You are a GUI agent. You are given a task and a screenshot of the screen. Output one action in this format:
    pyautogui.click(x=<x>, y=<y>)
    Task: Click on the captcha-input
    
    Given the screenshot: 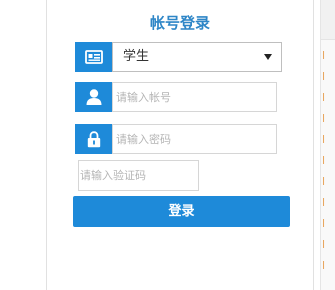 What is the action you would take?
    pyautogui.click(x=138, y=175)
    